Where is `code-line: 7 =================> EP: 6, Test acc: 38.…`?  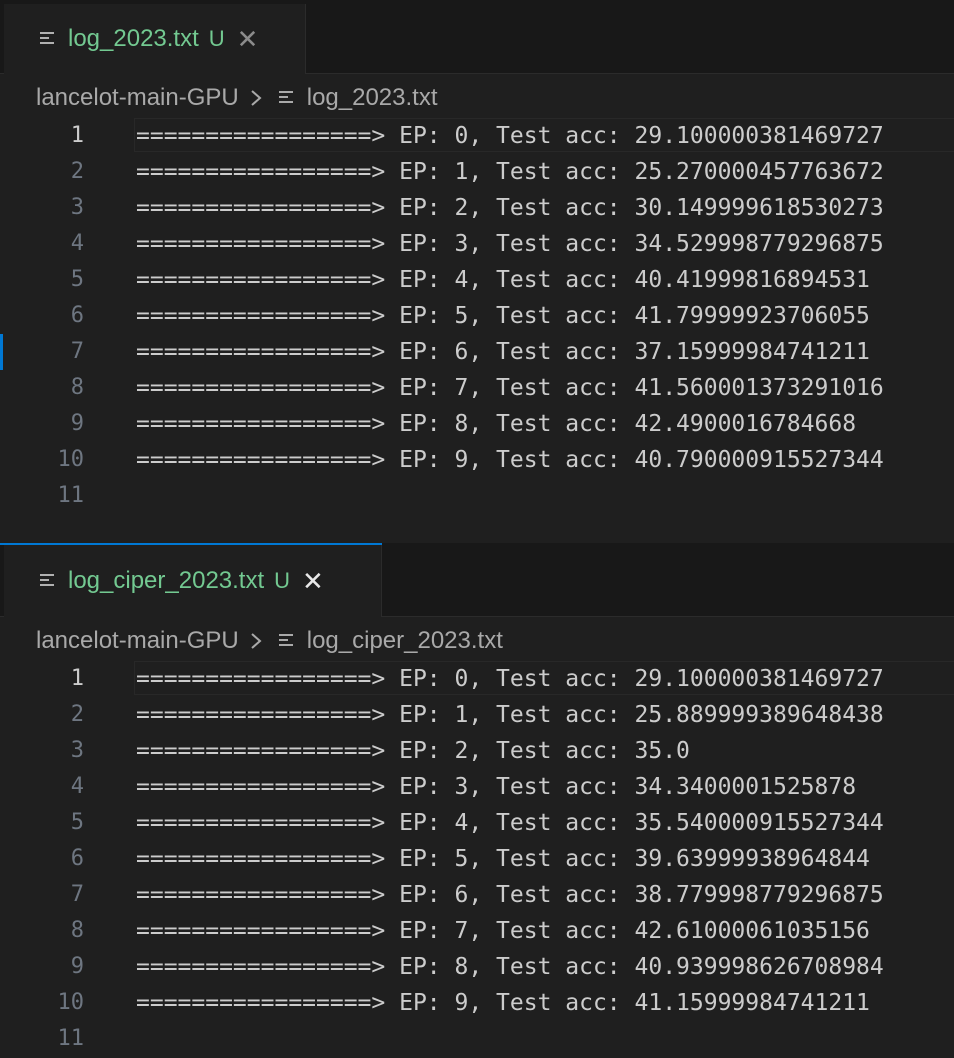 code-line: 7 =================> EP: 6, Test acc: 38.… is located at coordinates (477, 895).